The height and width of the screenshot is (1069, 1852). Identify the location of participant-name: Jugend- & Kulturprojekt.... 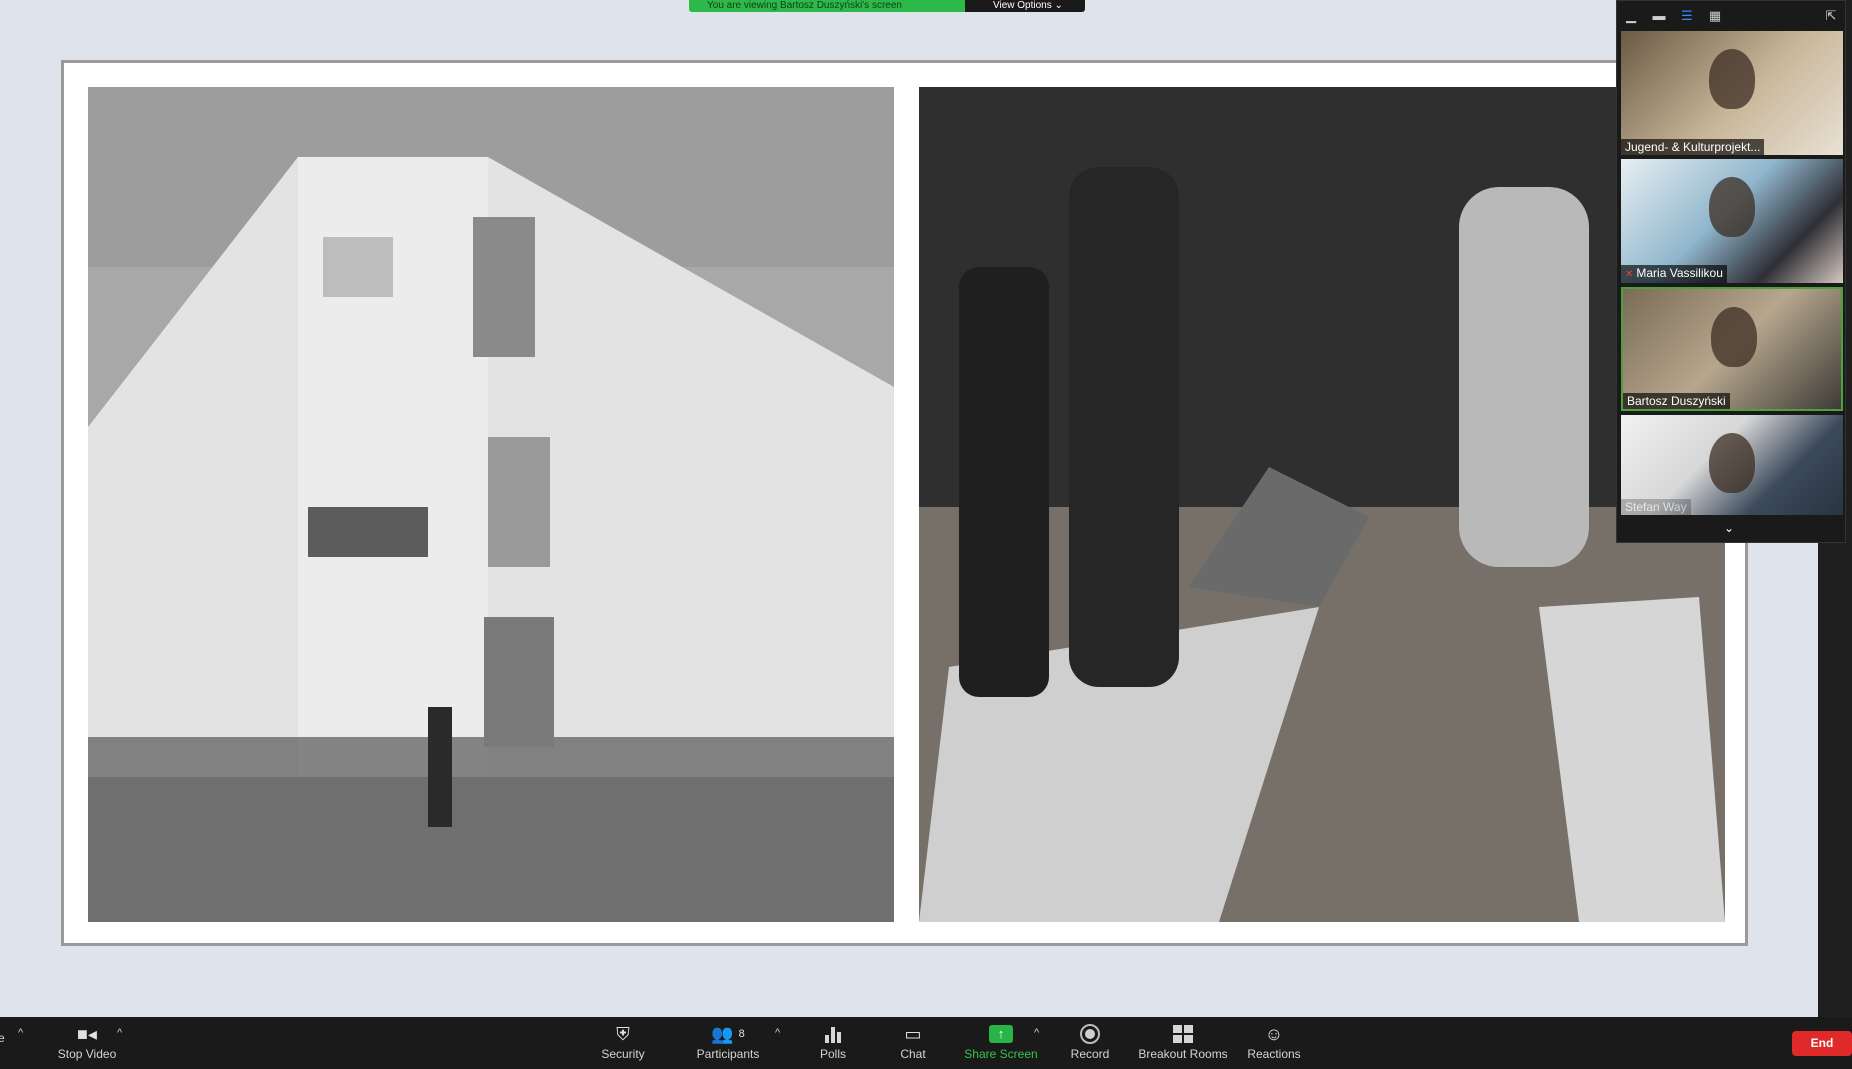
(1693, 147).